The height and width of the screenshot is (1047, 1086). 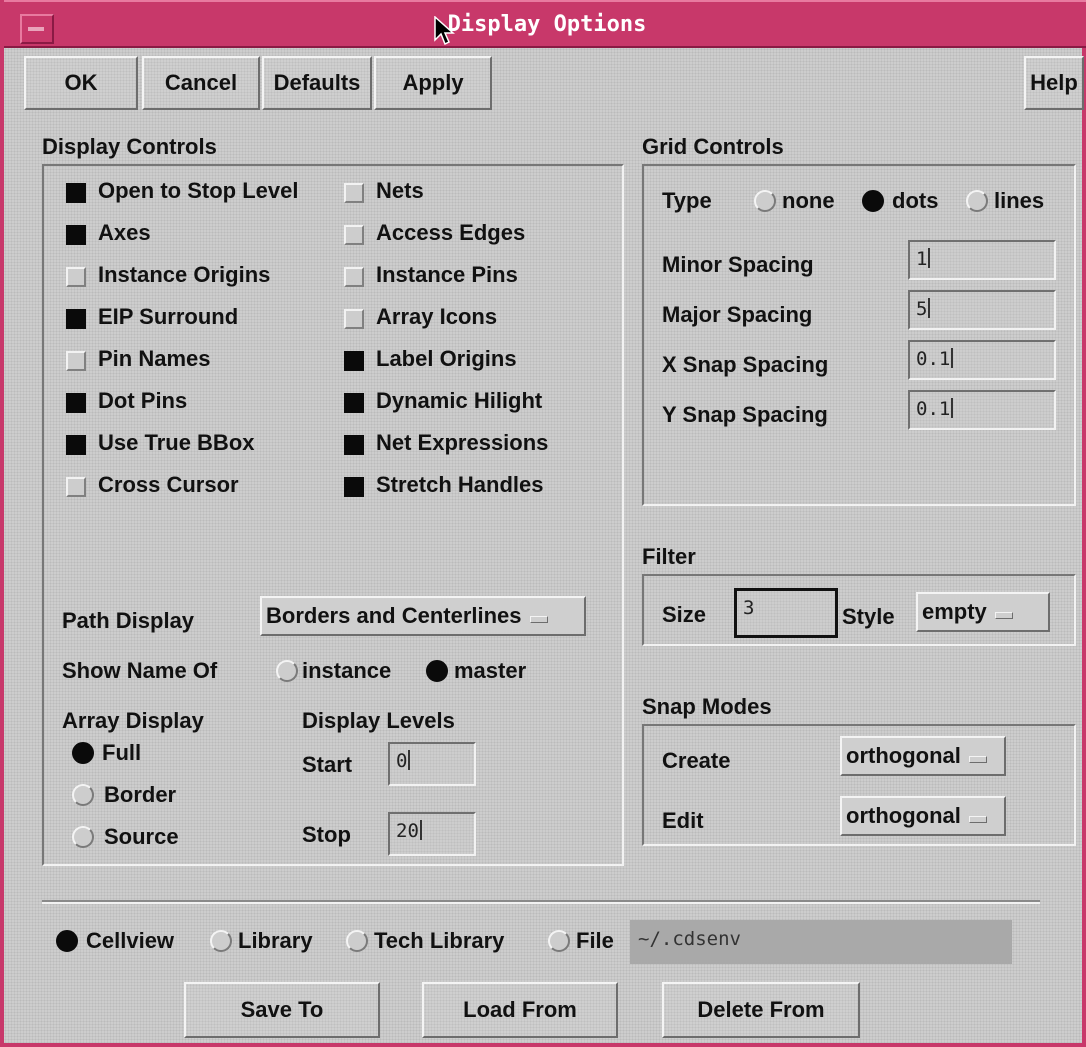 I want to click on y-snap-spacing-value: 0.1, so click(x=933, y=409).